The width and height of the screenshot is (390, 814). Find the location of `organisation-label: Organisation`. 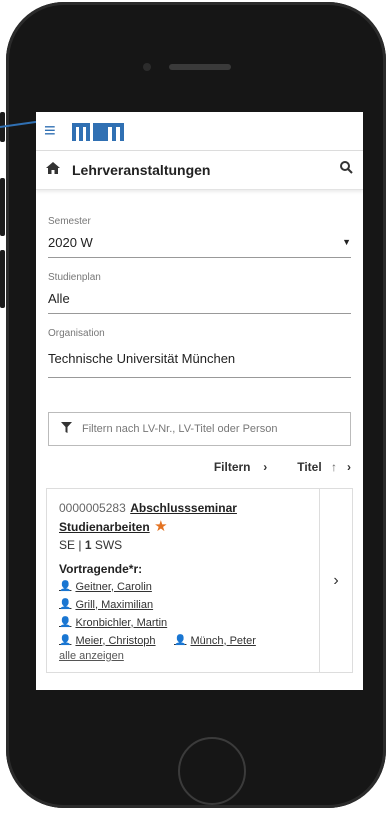

organisation-label: Organisation is located at coordinates (76, 333).